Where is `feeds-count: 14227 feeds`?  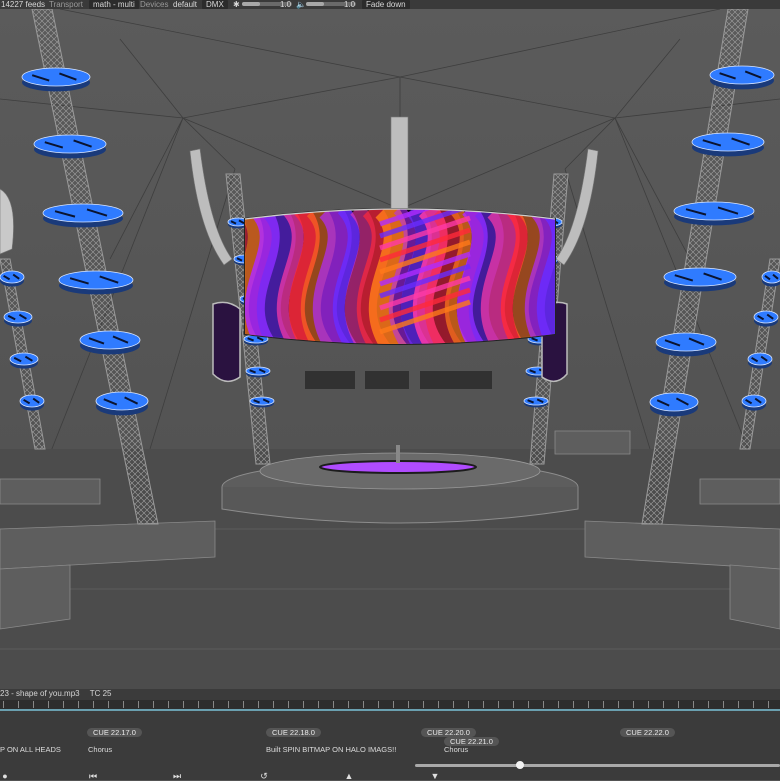
feeds-count: 14227 feeds is located at coordinates (23, 4).